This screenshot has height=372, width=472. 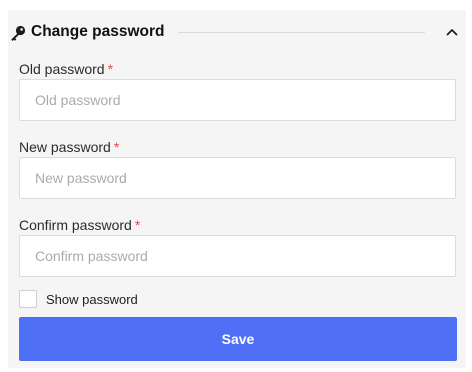 What do you see at coordinates (18, 33) in the screenshot?
I see `key-icon` at bounding box center [18, 33].